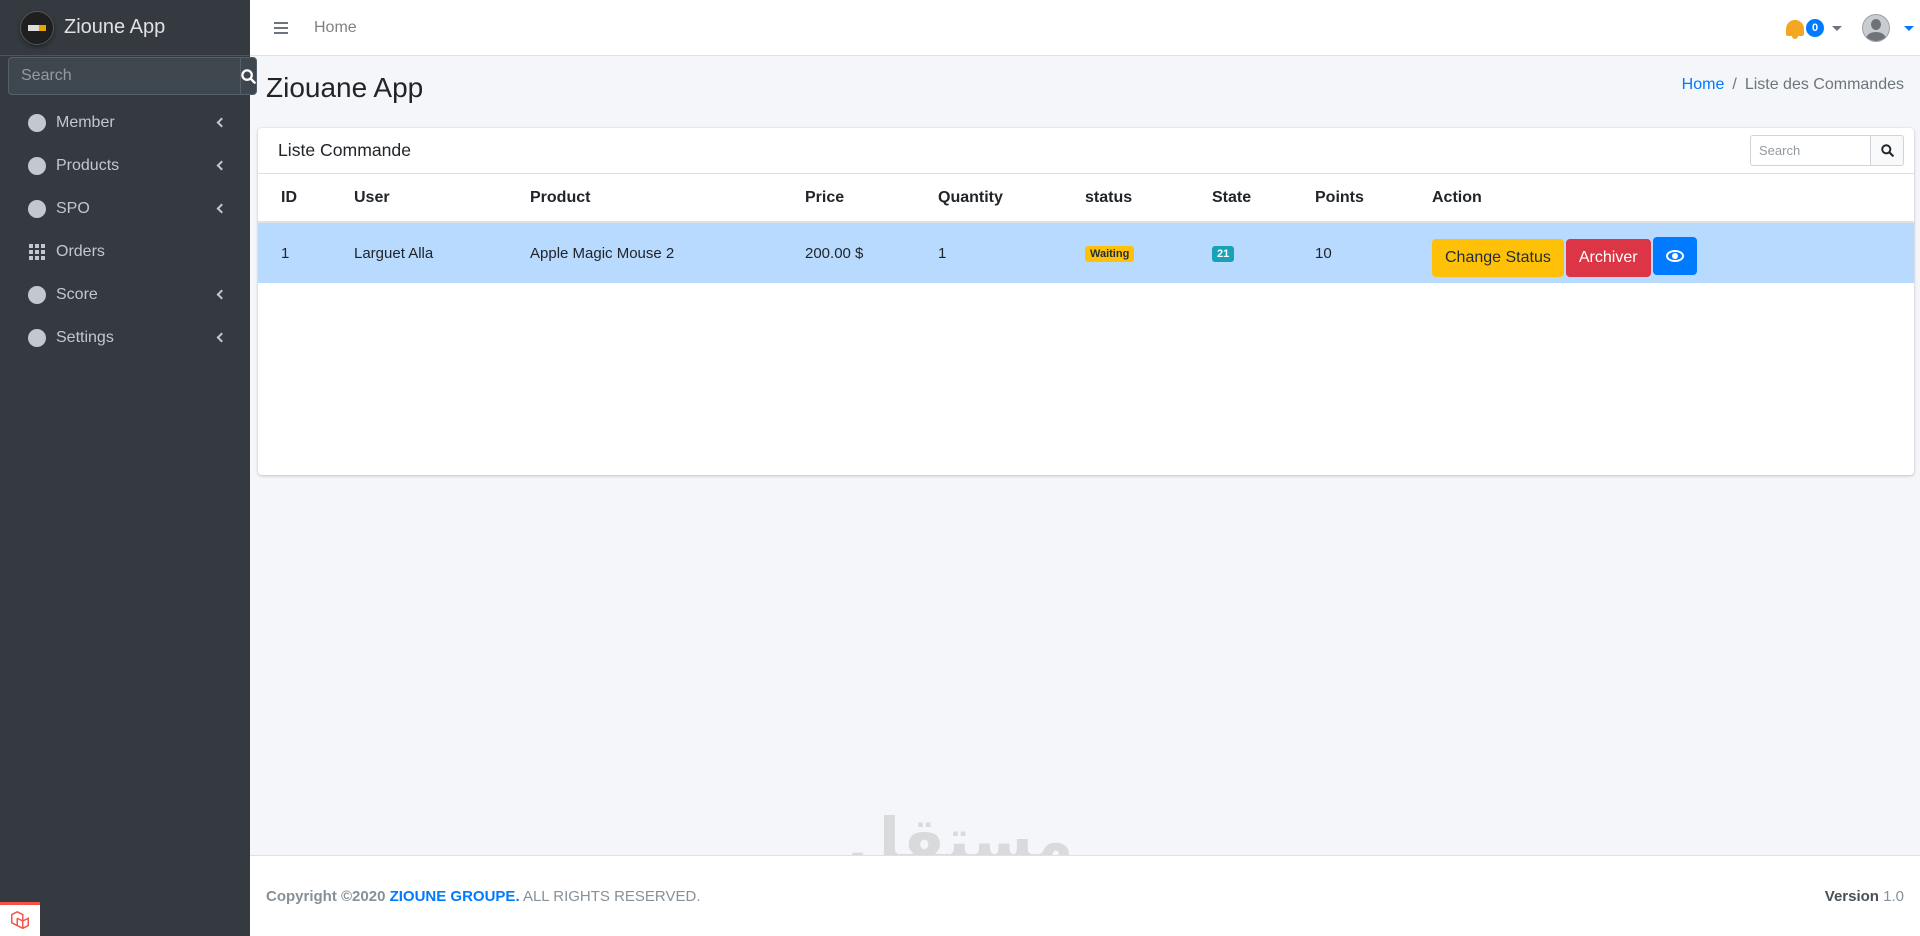  I want to click on top-right-menu: 0, so click(1852, 28).